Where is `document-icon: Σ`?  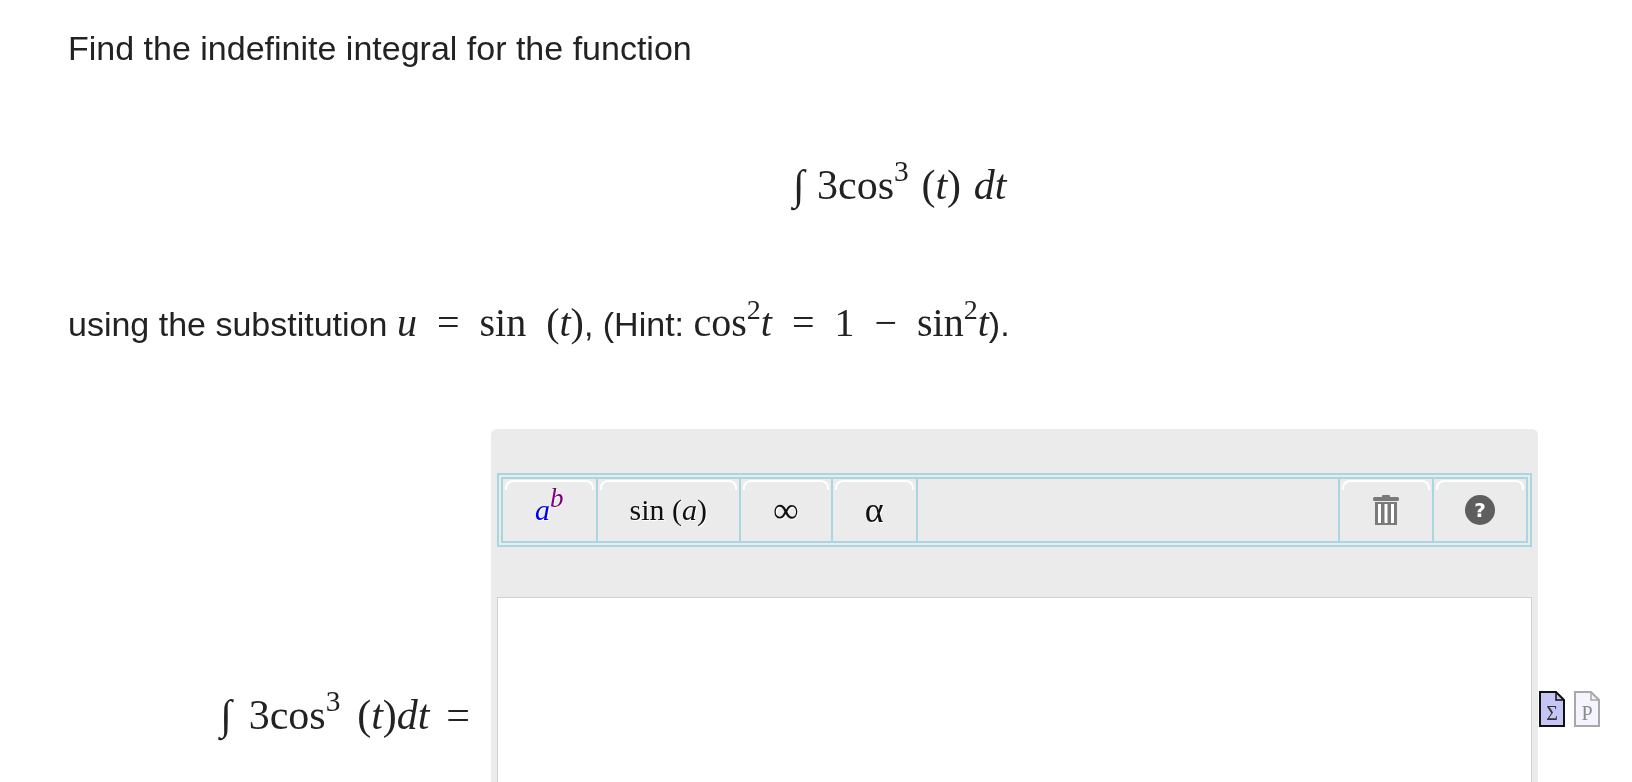 document-icon: Σ is located at coordinates (1552, 709).